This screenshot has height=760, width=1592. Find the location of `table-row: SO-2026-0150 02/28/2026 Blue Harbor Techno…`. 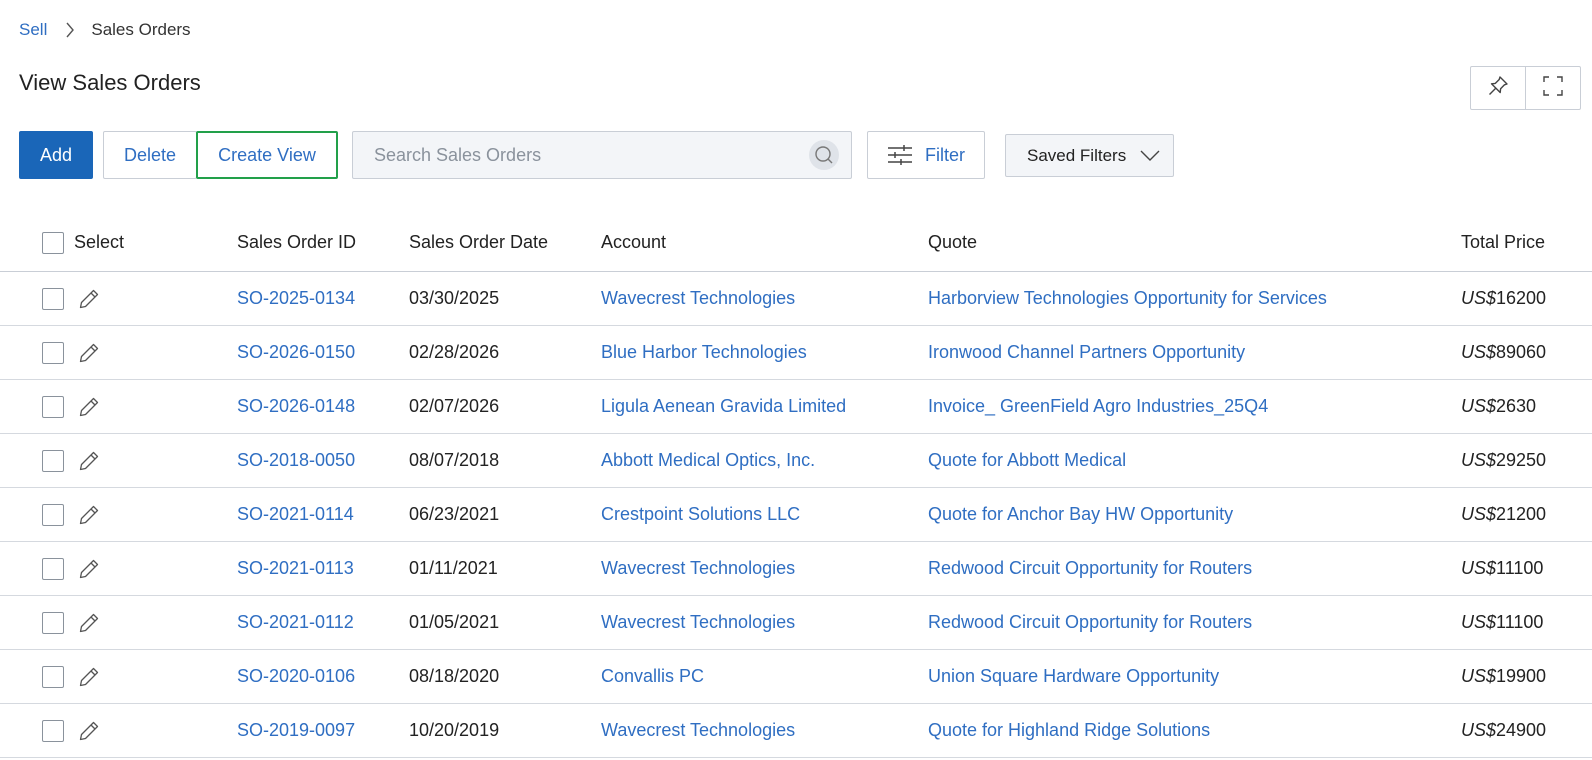

table-row: SO-2026-0150 02/28/2026 Blue Harbor Techno… is located at coordinates (796, 353).